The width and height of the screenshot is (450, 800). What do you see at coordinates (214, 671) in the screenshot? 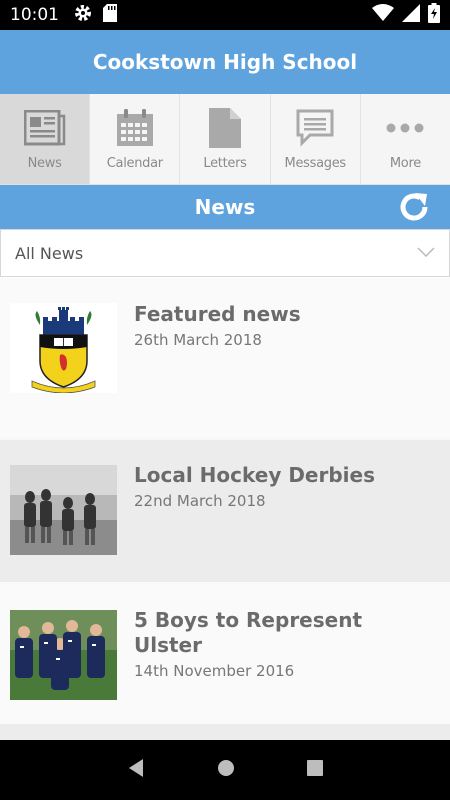
I see `news-date: 14th November 2016` at bounding box center [214, 671].